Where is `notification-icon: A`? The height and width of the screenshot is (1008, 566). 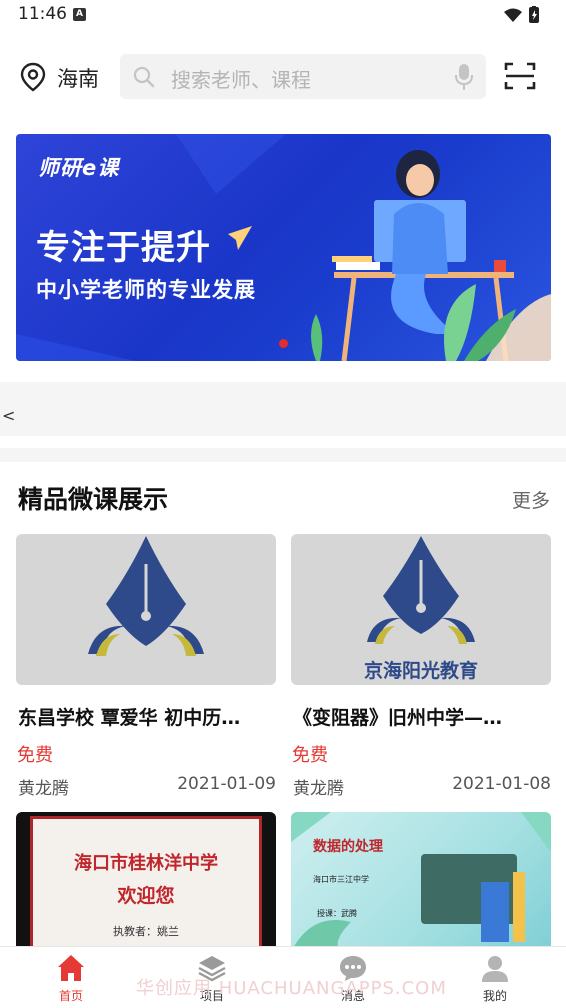 notification-icon: A is located at coordinates (79, 14).